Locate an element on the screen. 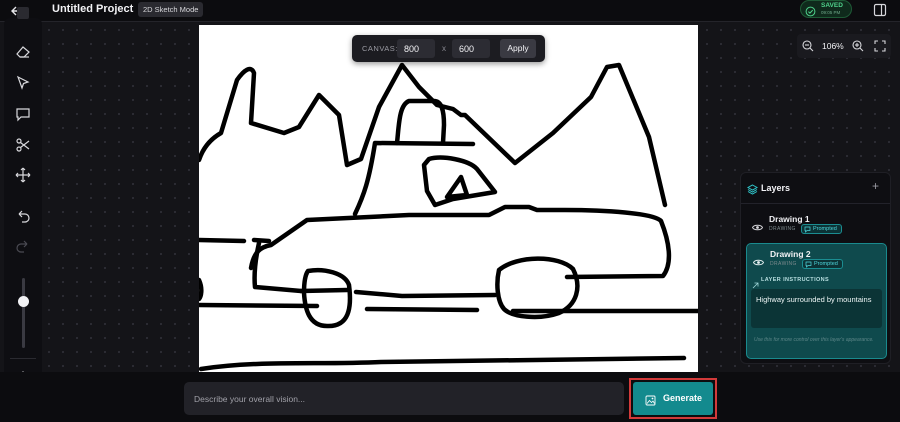 This screenshot has height=422, width=900. canvas-height-input is located at coordinates (471, 48).